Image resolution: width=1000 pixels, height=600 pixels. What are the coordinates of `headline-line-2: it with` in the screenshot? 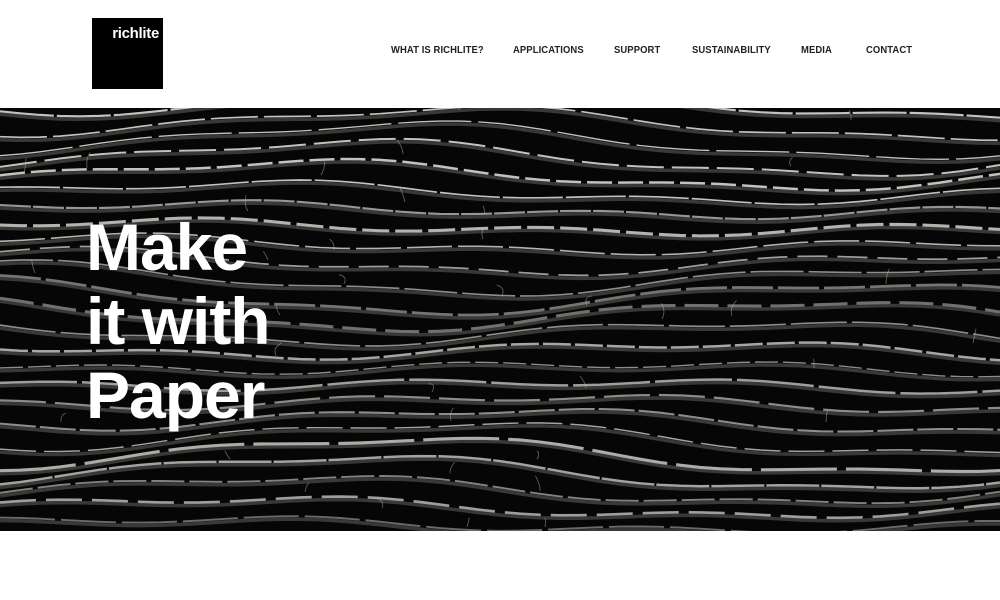 It's located at (178, 321).